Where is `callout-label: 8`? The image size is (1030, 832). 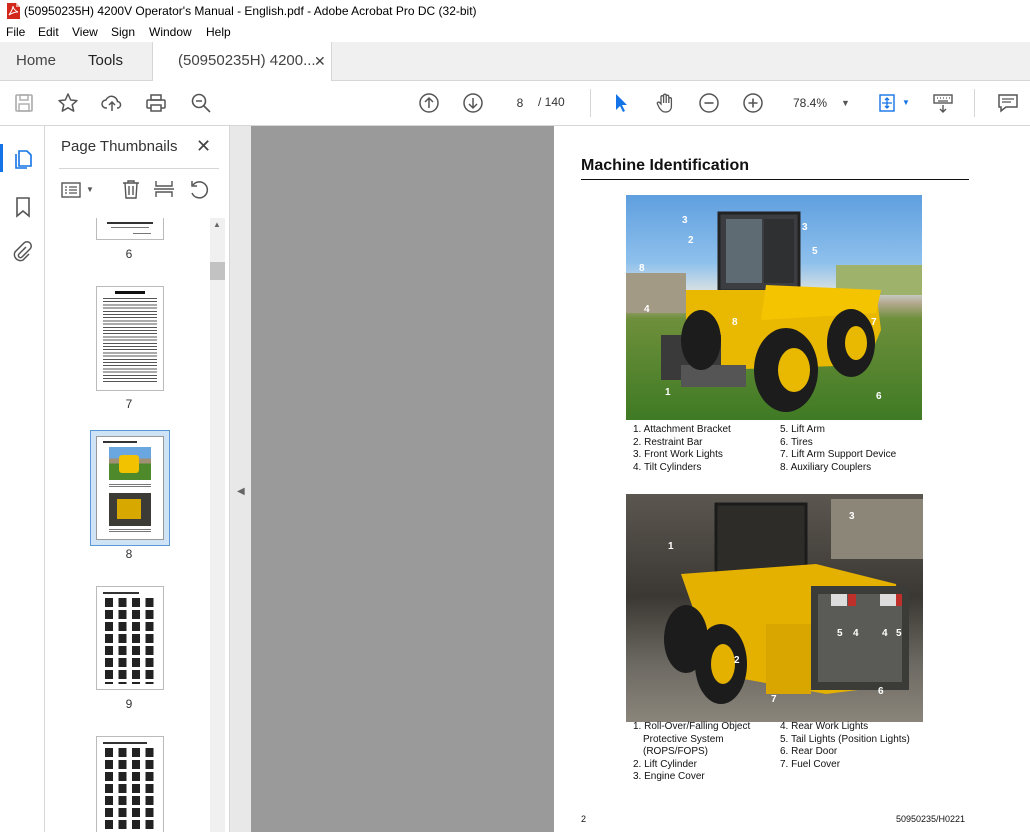 callout-label: 8 is located at coordinates (642, 268).